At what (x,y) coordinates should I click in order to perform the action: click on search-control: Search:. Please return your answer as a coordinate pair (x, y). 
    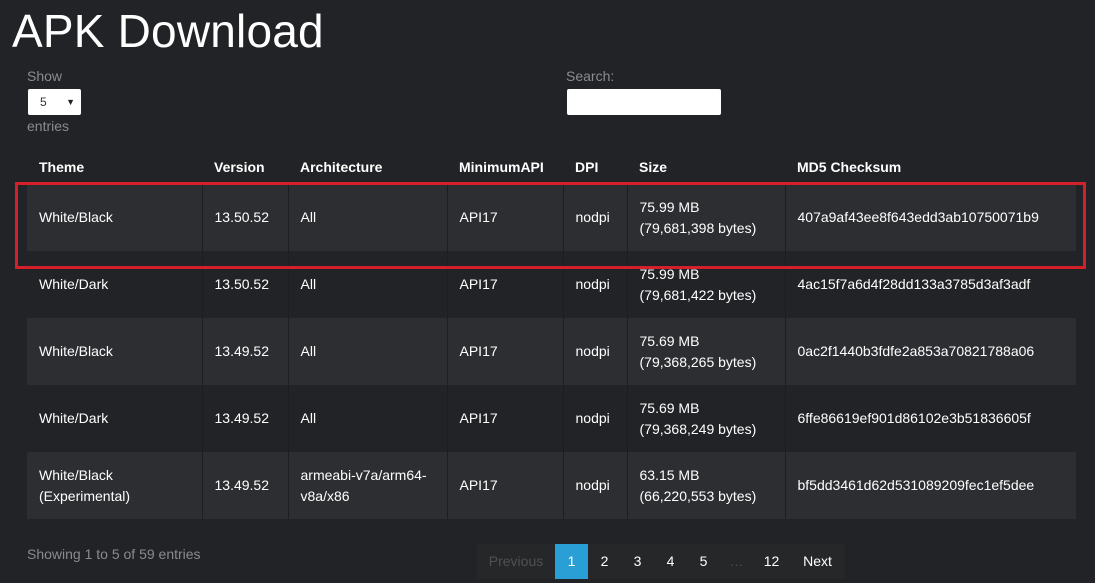
    Looking at the image, I should click on (643, 91).